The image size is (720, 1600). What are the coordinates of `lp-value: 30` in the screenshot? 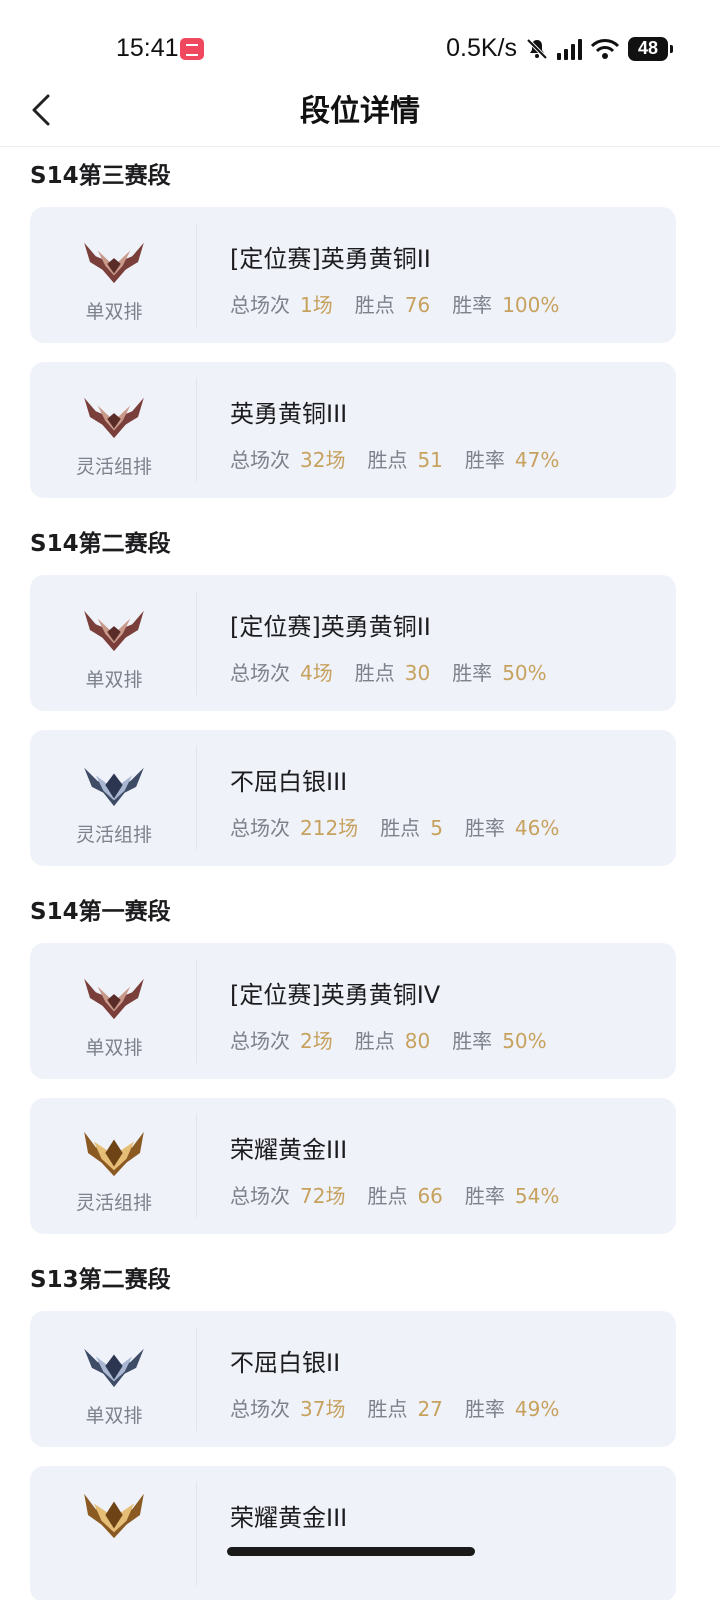 It's located at (417, 673).